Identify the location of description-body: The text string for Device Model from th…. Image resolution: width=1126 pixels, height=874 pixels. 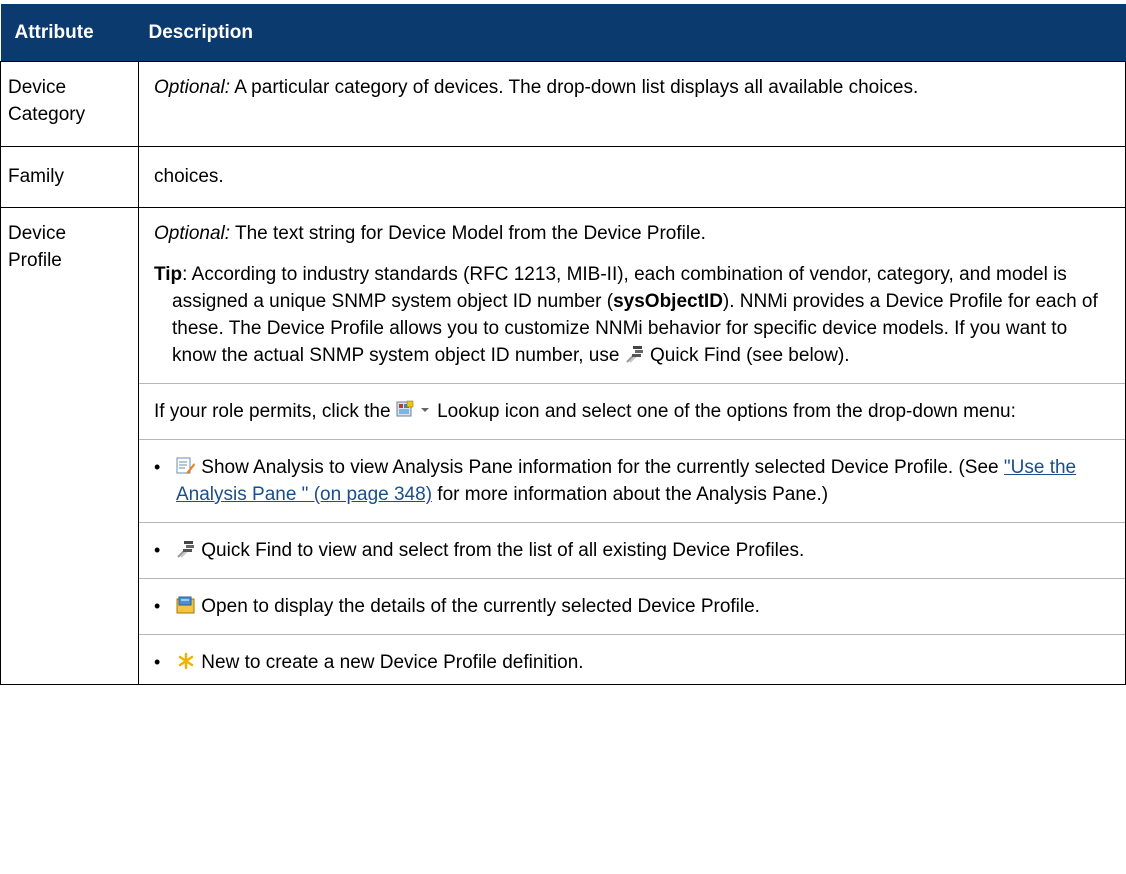
(468, 233).